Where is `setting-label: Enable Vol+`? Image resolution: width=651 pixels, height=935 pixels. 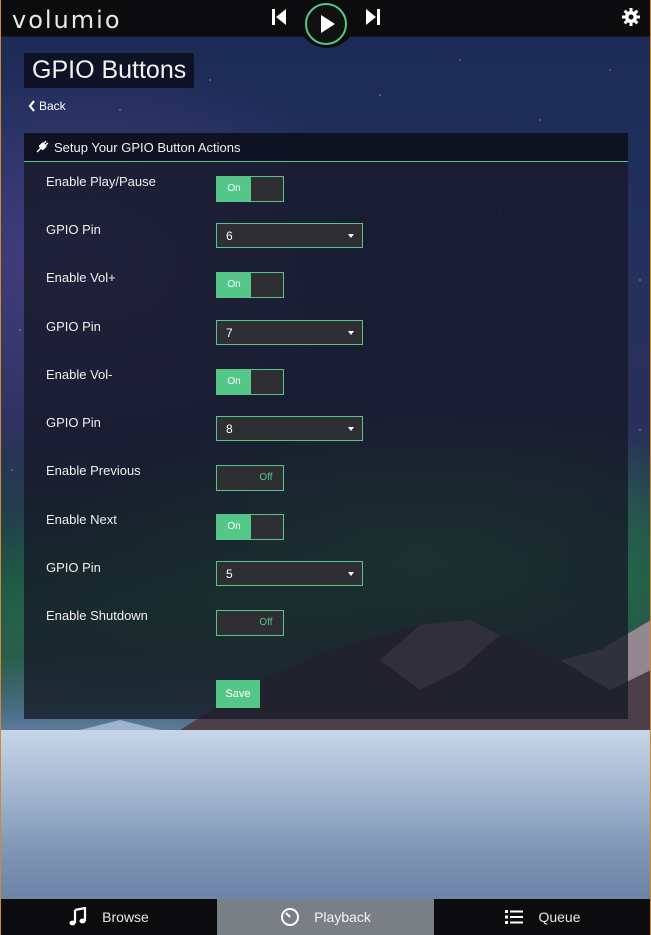 setting-label: Enable Vol+ is located at coordinates (81, 277).